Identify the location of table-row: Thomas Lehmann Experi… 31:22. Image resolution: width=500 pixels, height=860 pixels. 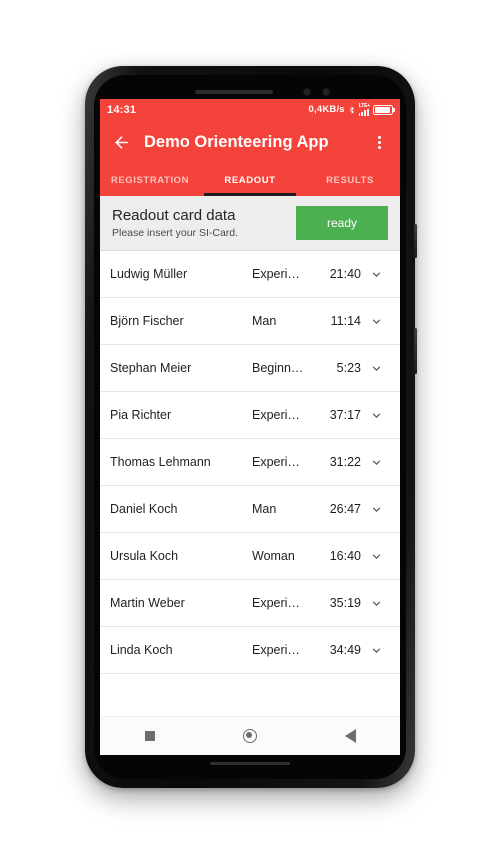
(250, 462).